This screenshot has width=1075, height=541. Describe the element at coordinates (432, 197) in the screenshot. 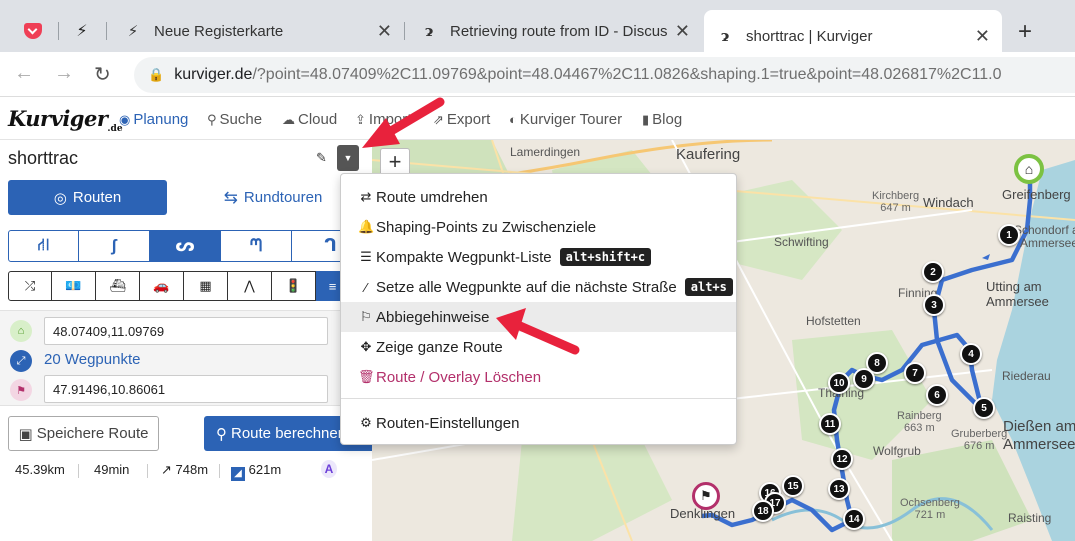

I see `menu-item-label: Route umdrehen` at that location.